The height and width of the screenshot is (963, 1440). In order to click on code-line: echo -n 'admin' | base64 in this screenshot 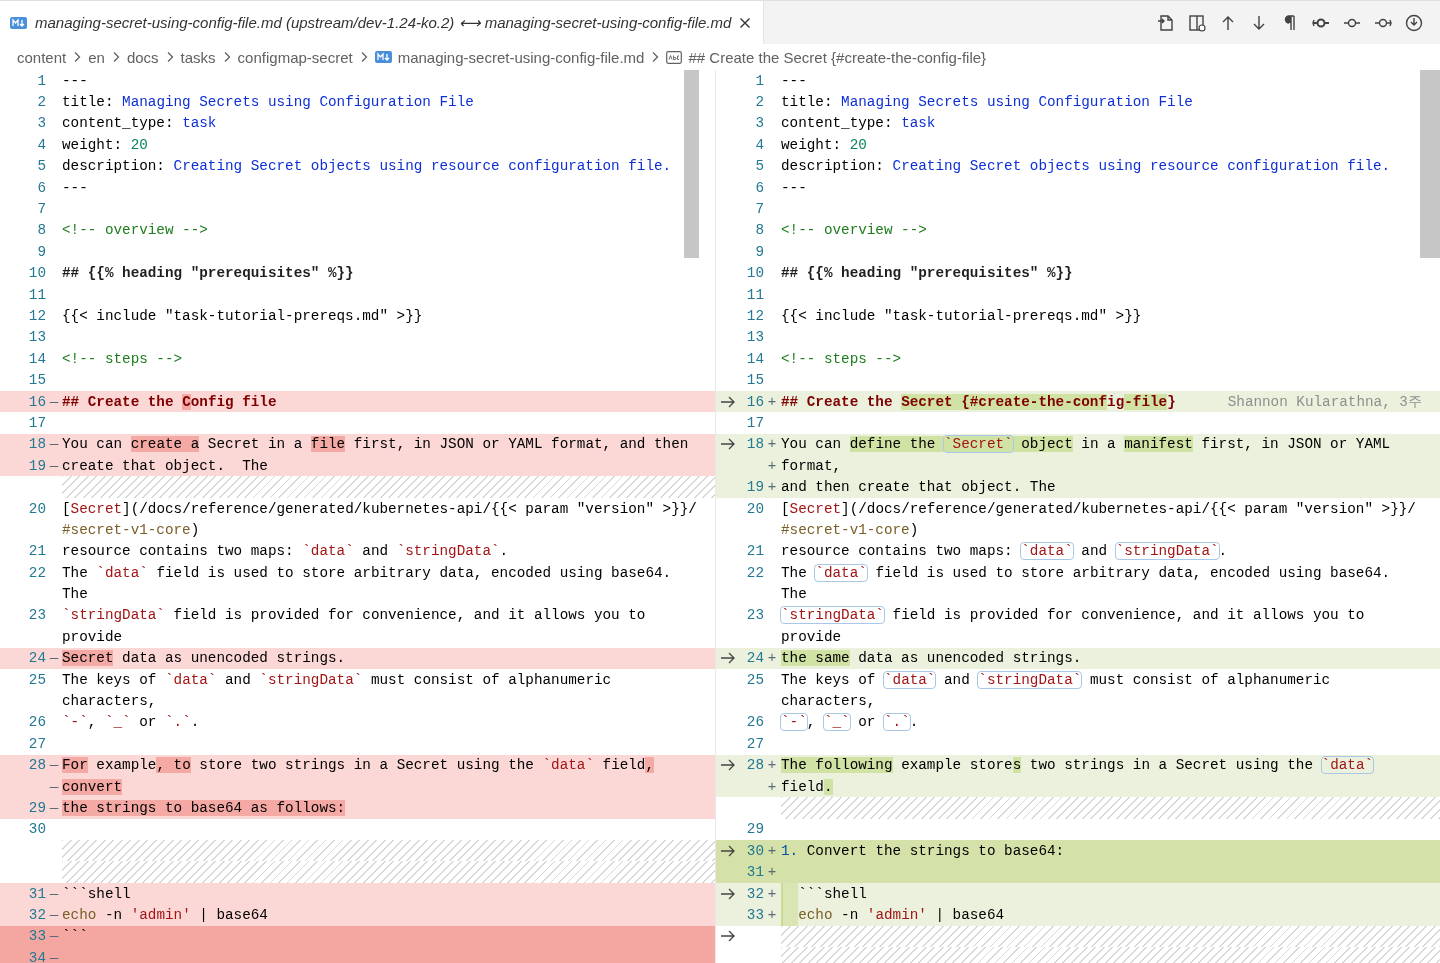, I will do `click(901, 914)`.